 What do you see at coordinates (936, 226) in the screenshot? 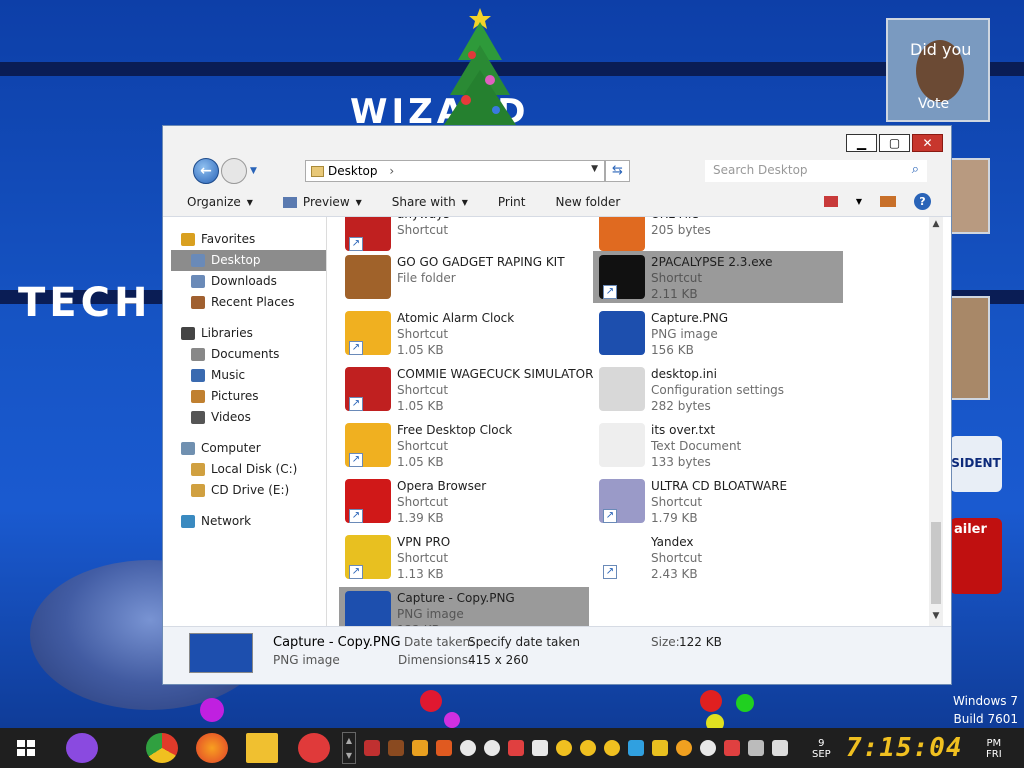
I see `scroll-up-icon: ▲` at bounding box center [936, 226].